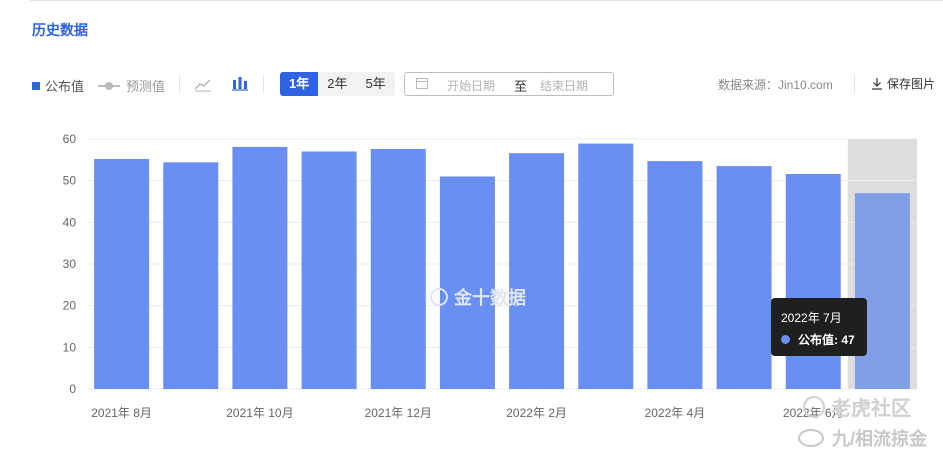  What do you see at coordinates (121, 413) in the screenshot?
I see `x-tick-label: 2021年 8月` at bounding box center [121, 413].